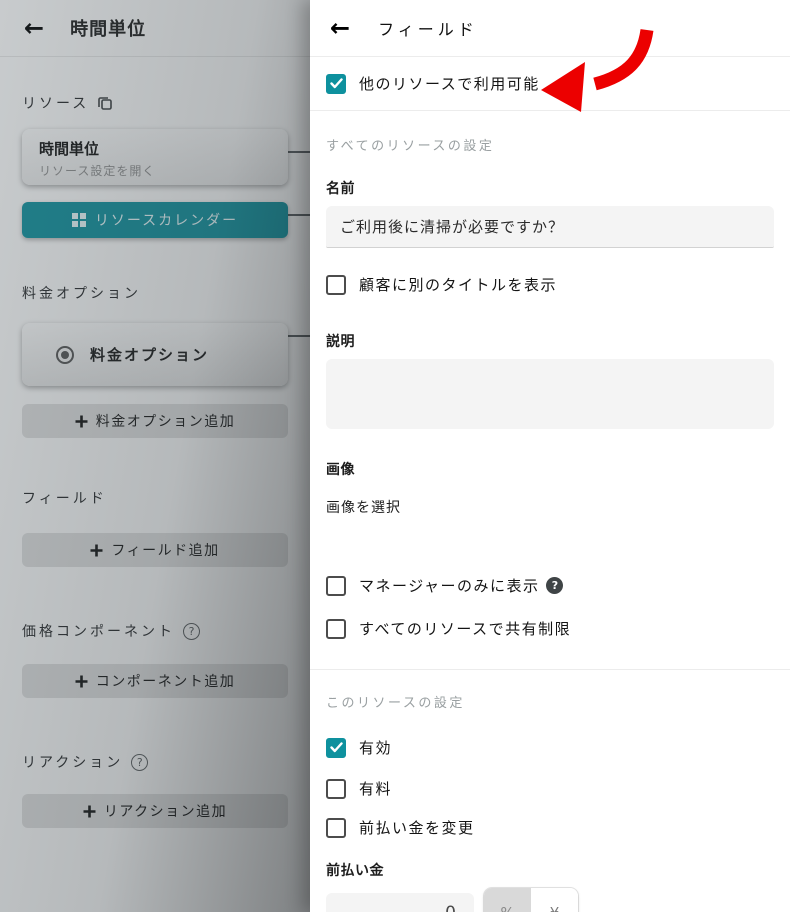  I want to click on copy-icon, so click(105, 103).